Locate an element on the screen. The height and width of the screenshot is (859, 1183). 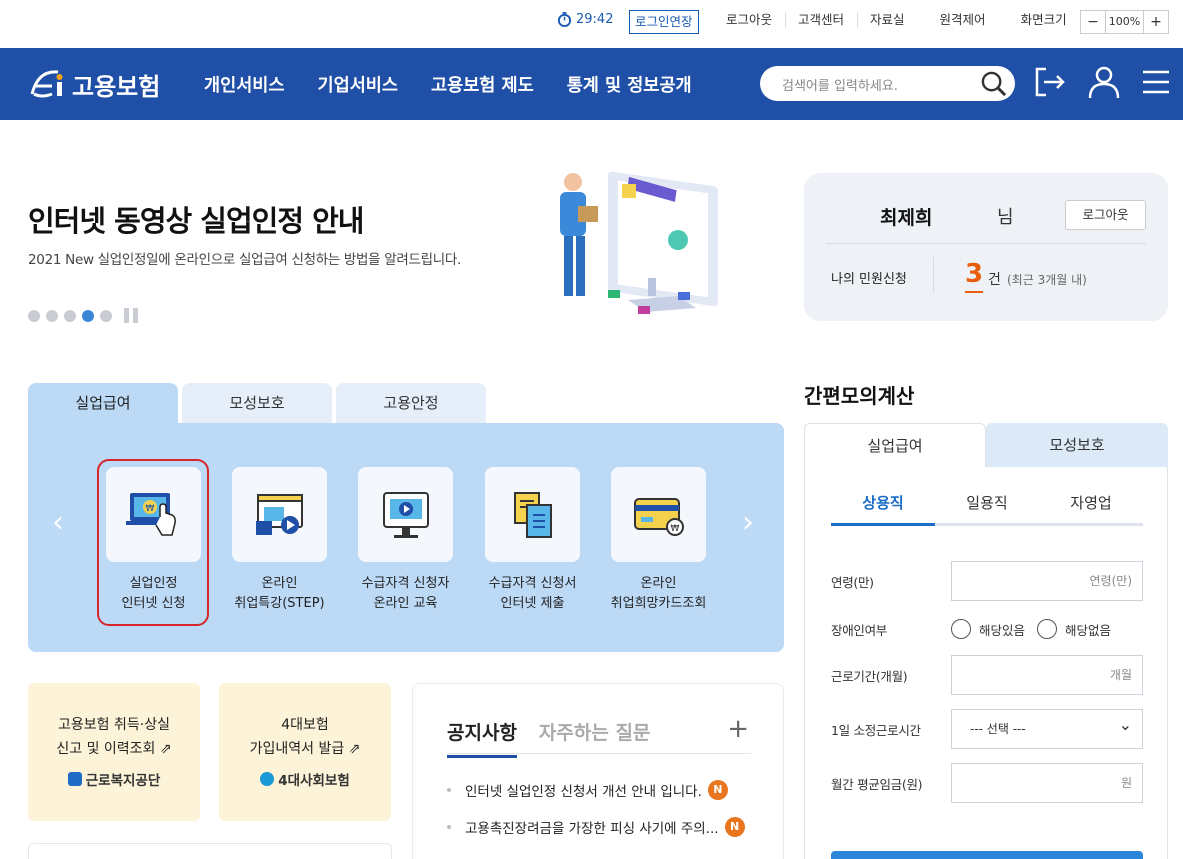
disability-no-radio: 해당없음 is located at coordinates (1074, 629).